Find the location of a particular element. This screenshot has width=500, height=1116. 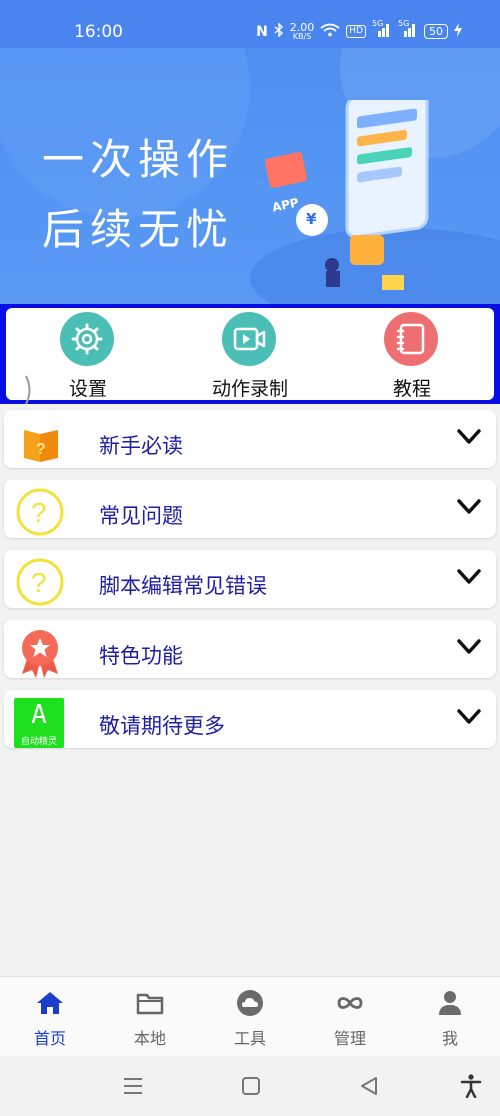

tab-label: 工具 is located at coordinates (249, 1038).